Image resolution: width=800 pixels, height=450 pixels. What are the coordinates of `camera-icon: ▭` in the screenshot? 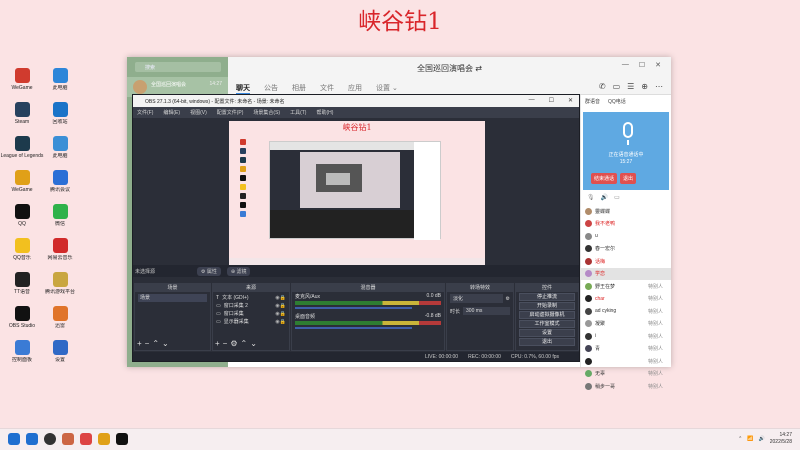 It's located at (617, 197).